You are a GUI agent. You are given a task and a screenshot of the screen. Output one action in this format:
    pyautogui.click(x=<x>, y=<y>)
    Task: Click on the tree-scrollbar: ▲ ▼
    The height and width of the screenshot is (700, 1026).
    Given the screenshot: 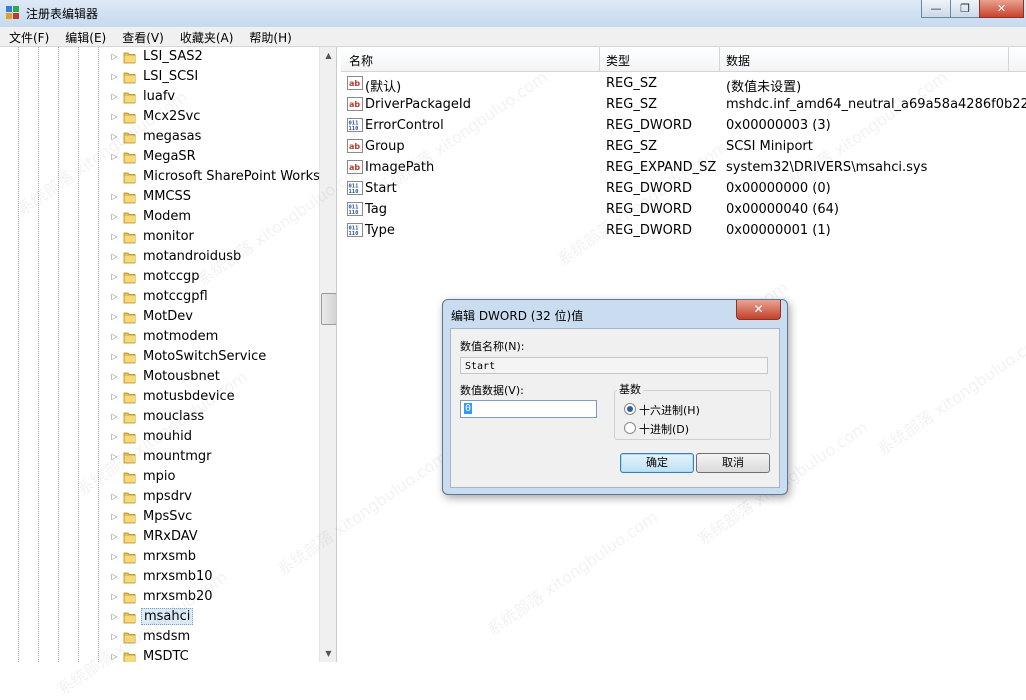 What is the action you would take?
    pyautogui.click(x=327, y=354)
    